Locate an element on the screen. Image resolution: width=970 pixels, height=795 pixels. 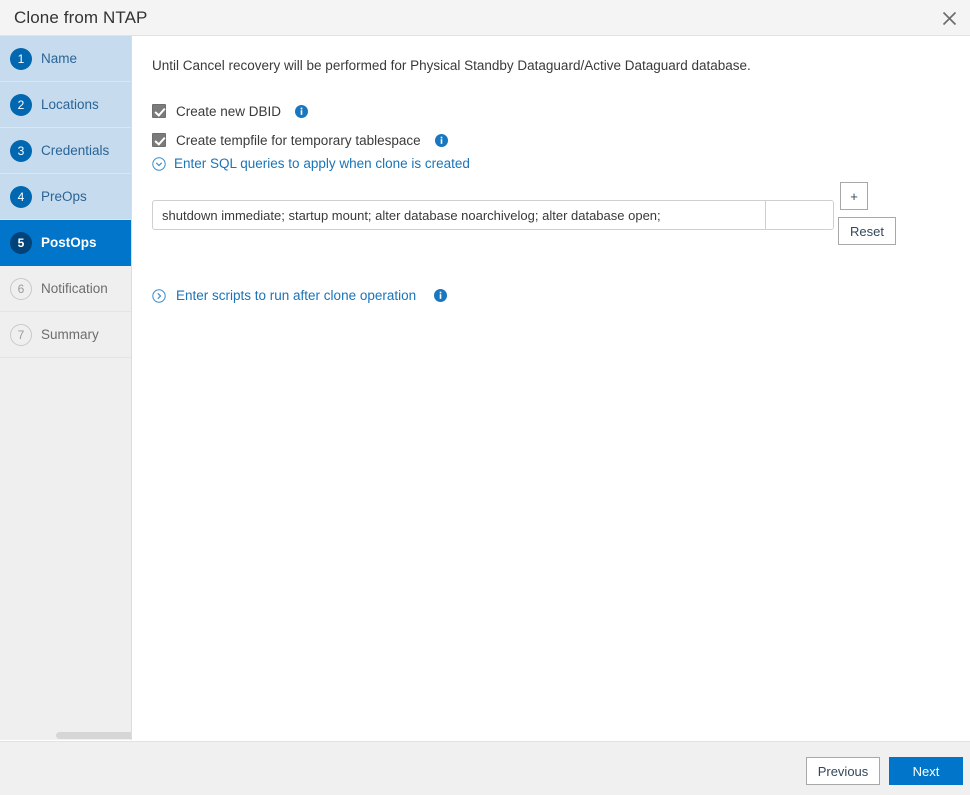
step-label: Notification is located at coordinates (74, 288).